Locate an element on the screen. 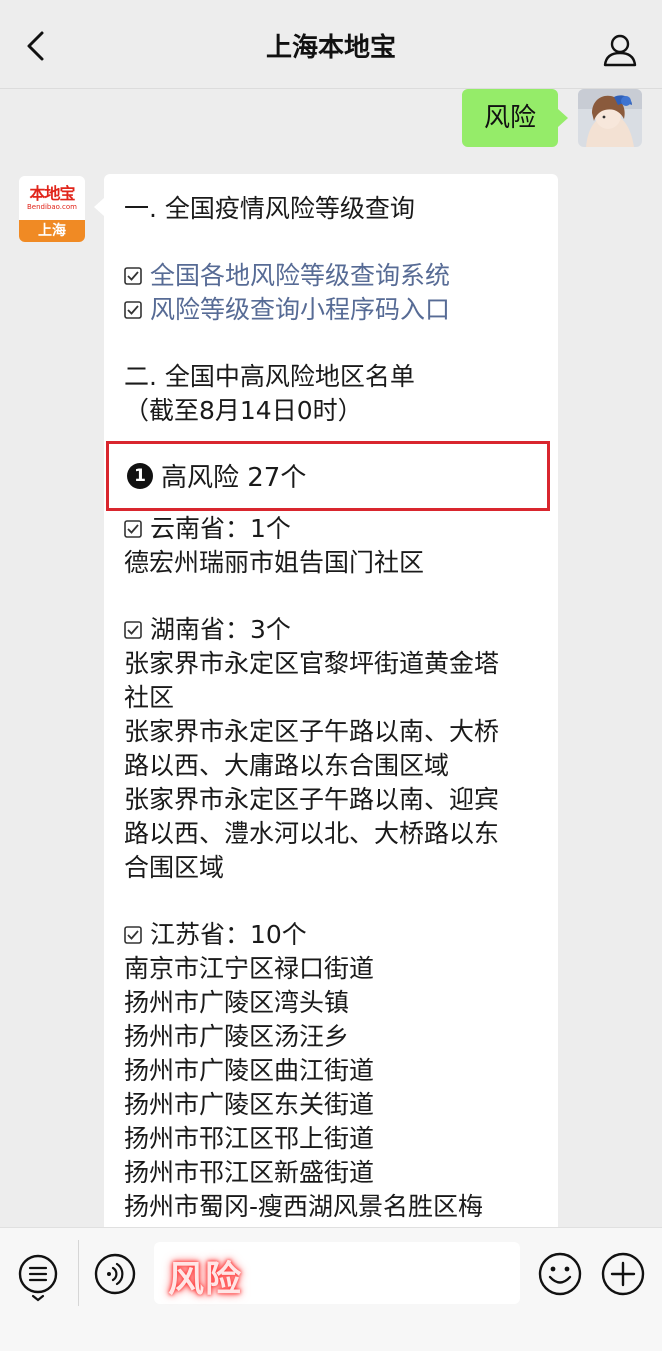 This screenshot has height=1351, width=662. profile-button is located at coordinates (620, 50).